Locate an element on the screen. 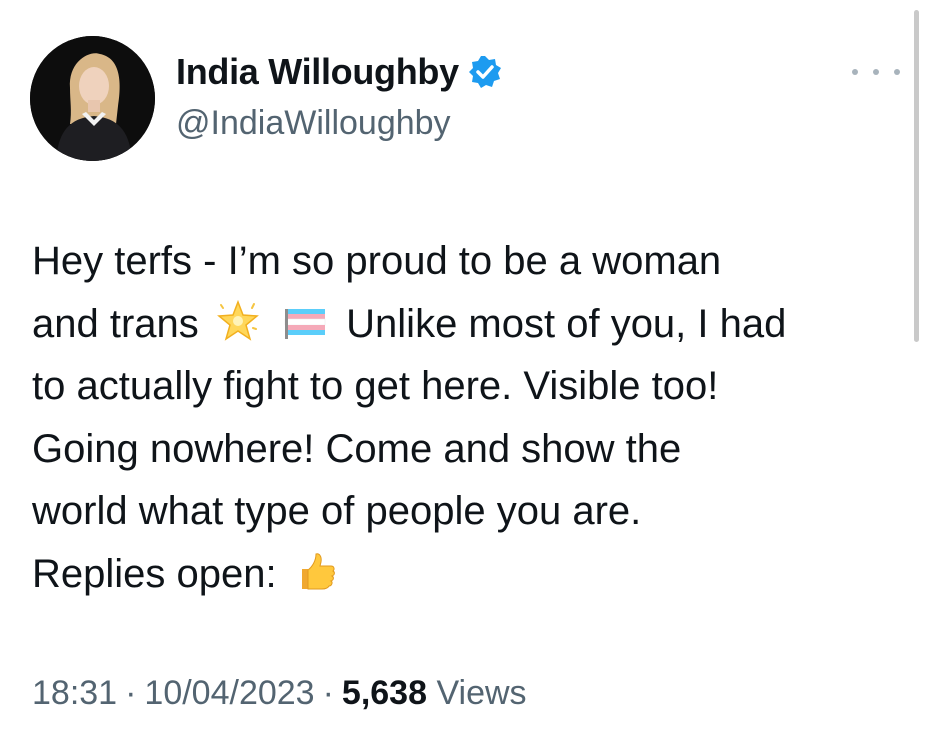 This screenshot has width=930, height=739. author-name-row: India Willoughby is located at coordinates (339, 72).